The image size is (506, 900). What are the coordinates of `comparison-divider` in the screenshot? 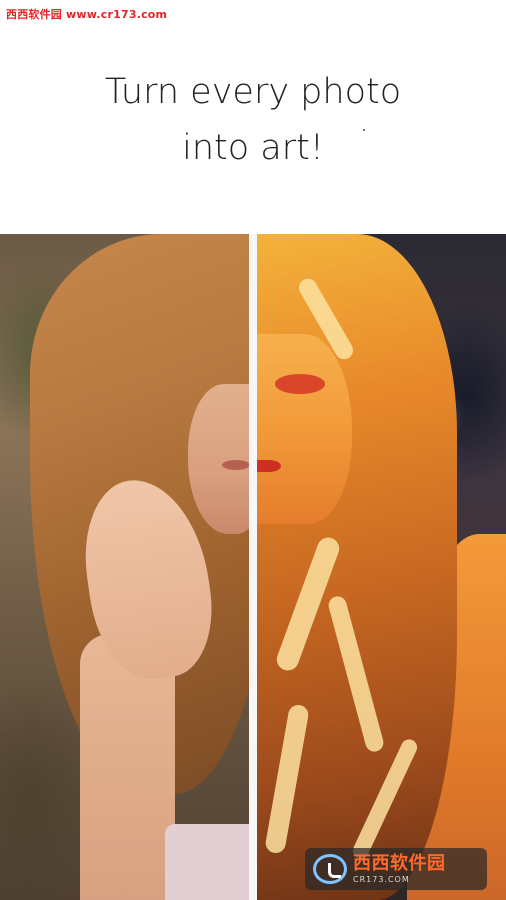 It's located at (253, 567).